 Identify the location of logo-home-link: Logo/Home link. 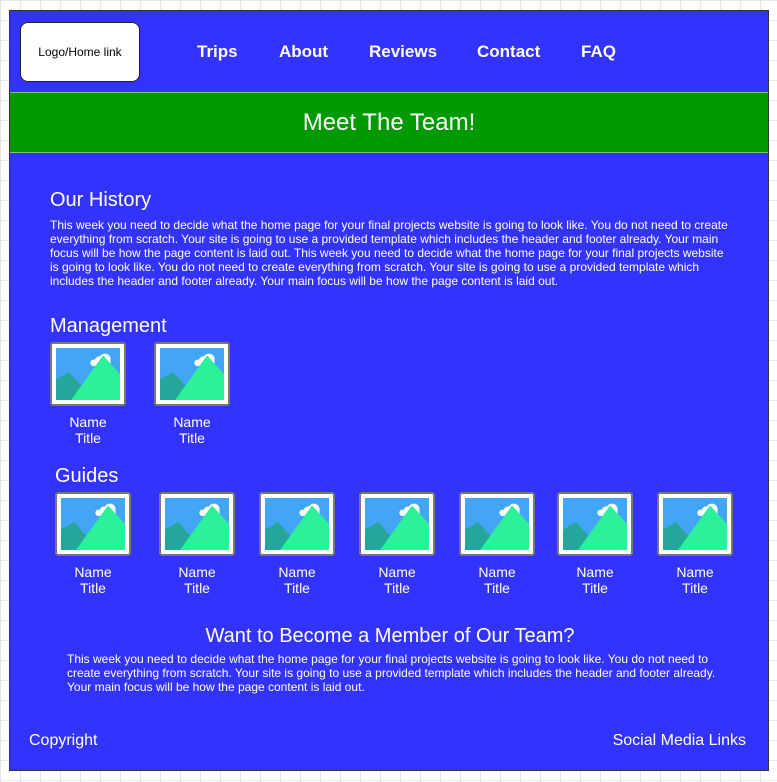
(80, 52).